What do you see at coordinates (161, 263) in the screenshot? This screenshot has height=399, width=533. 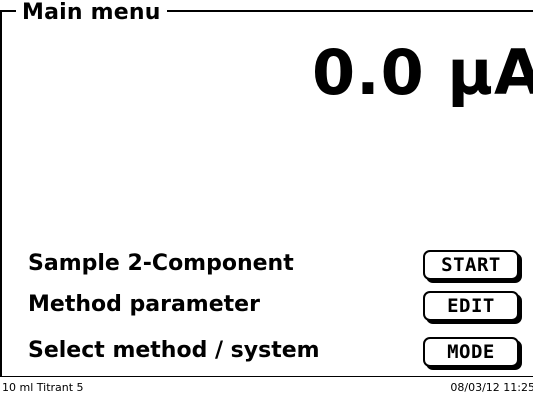 I see `action-label-sample: Sample 2-Component` at bounding box center [161, 263].